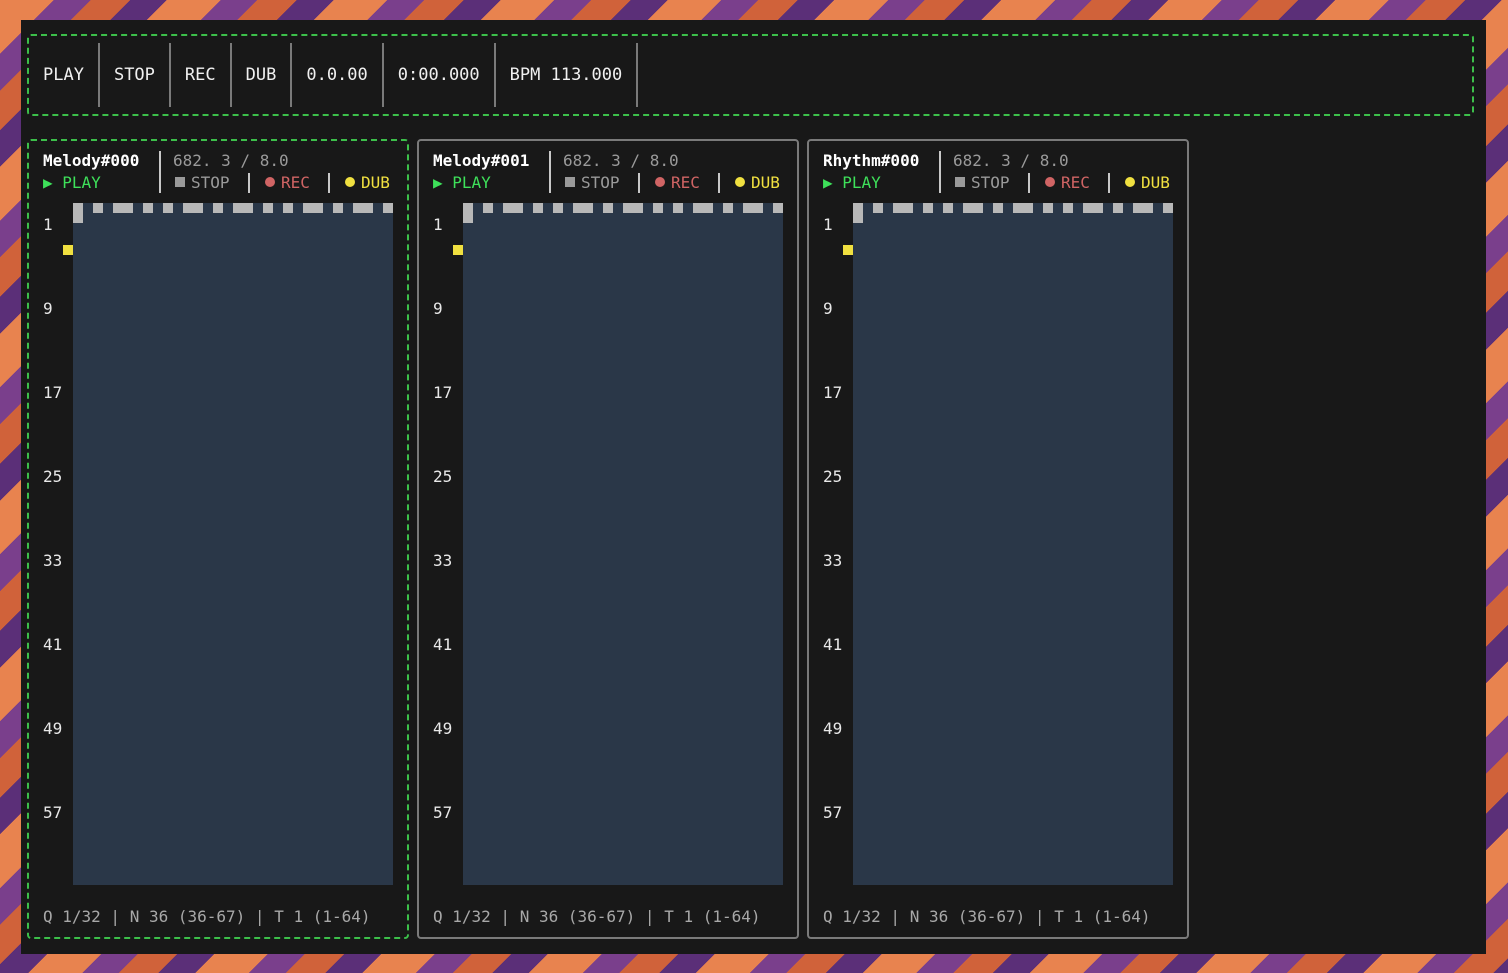  I want to click on record-icon, so click(660, 182).